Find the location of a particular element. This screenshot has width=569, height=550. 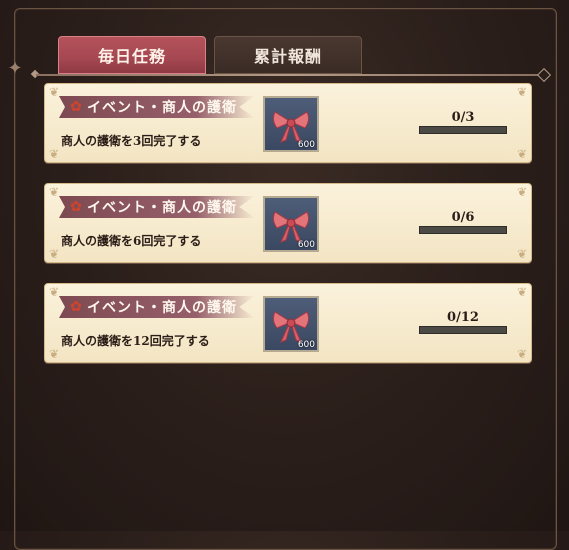

tab-cumulative-rewards: 累計報酬 is located at coordinates (288, 55).